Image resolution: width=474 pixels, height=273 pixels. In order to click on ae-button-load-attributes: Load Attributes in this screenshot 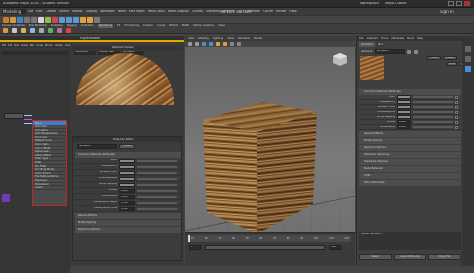, I will do `click(410, 257)`.